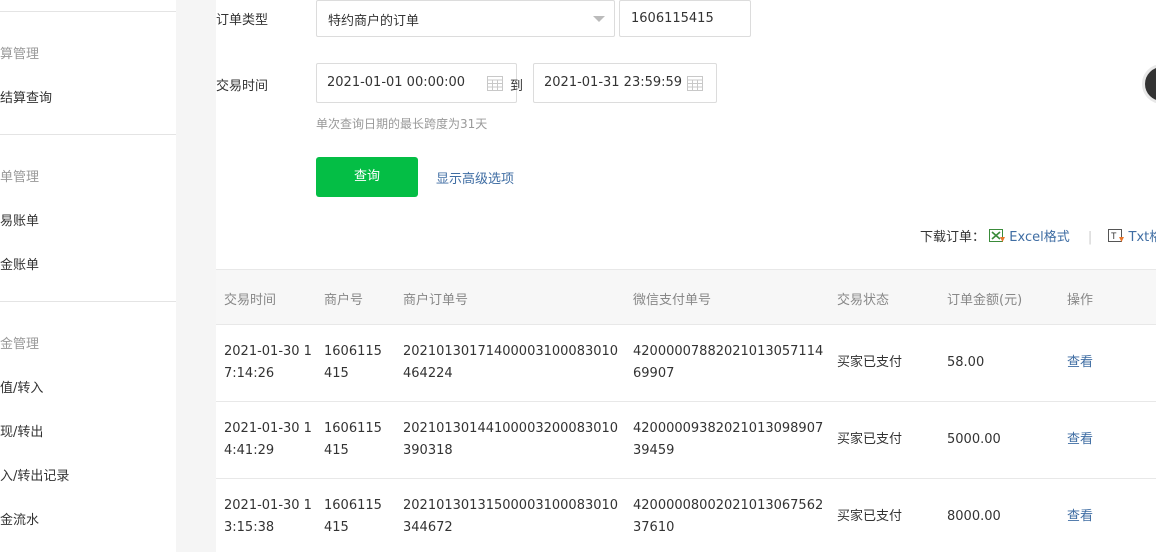 The image size is (1156, 552). What do you see at coordinates (511, 516) in the screenshot?
I see `cell-order-no: 20210130131500003100083010344672` at bounding box center [511, 516].